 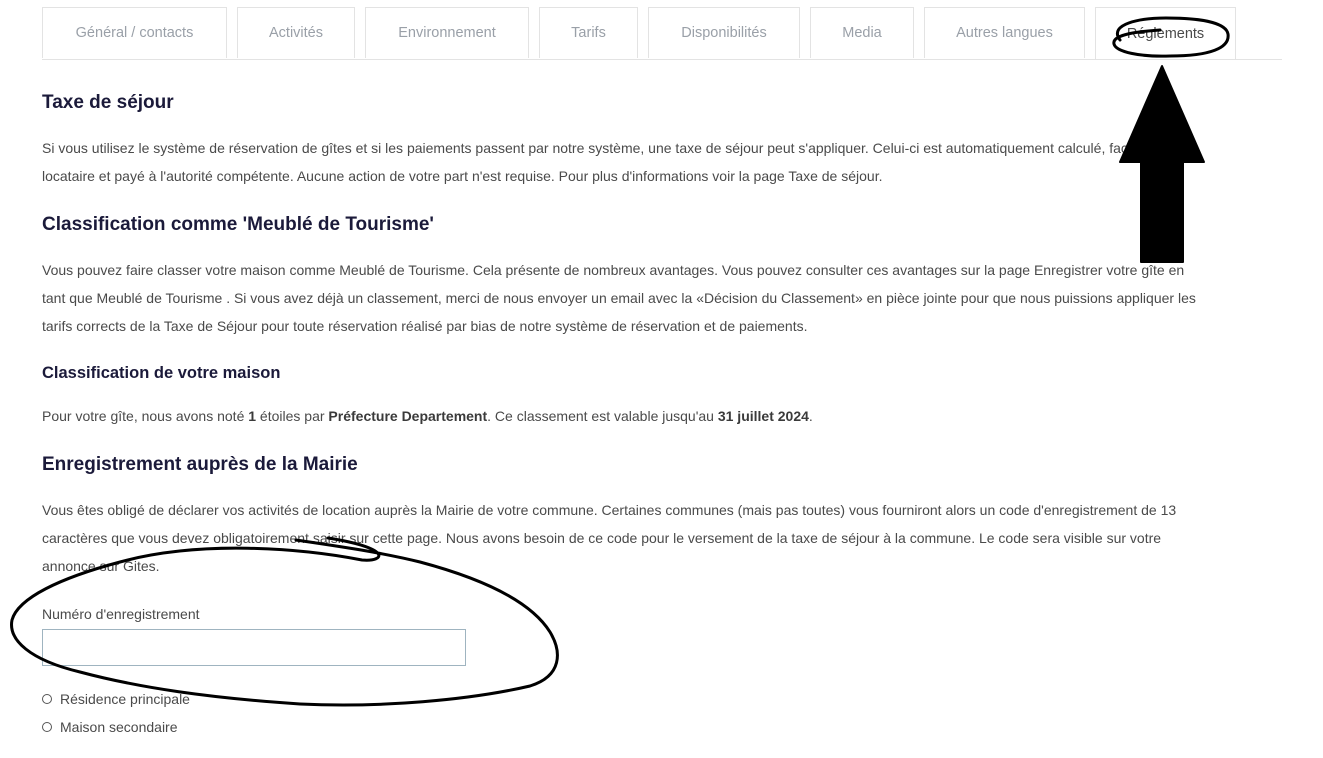 What do you see at coordinates (254, 647) in the screenshot?
I see `registration-number-input` at bounding box center [254, 647].